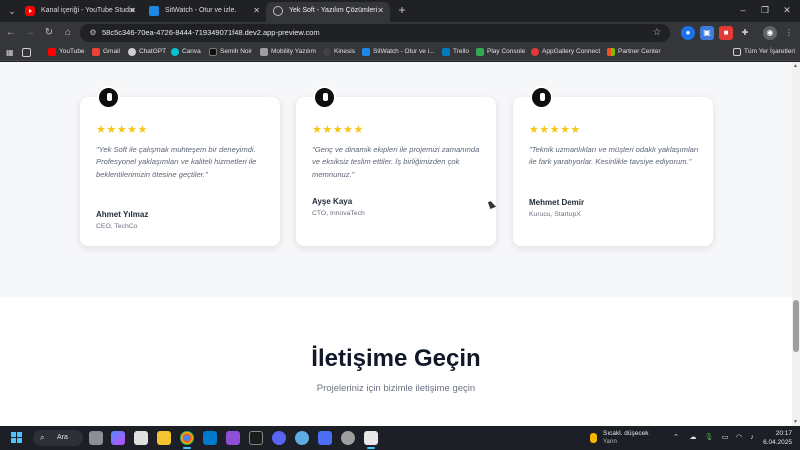  I want to click on app-icon, so click(302, 438).